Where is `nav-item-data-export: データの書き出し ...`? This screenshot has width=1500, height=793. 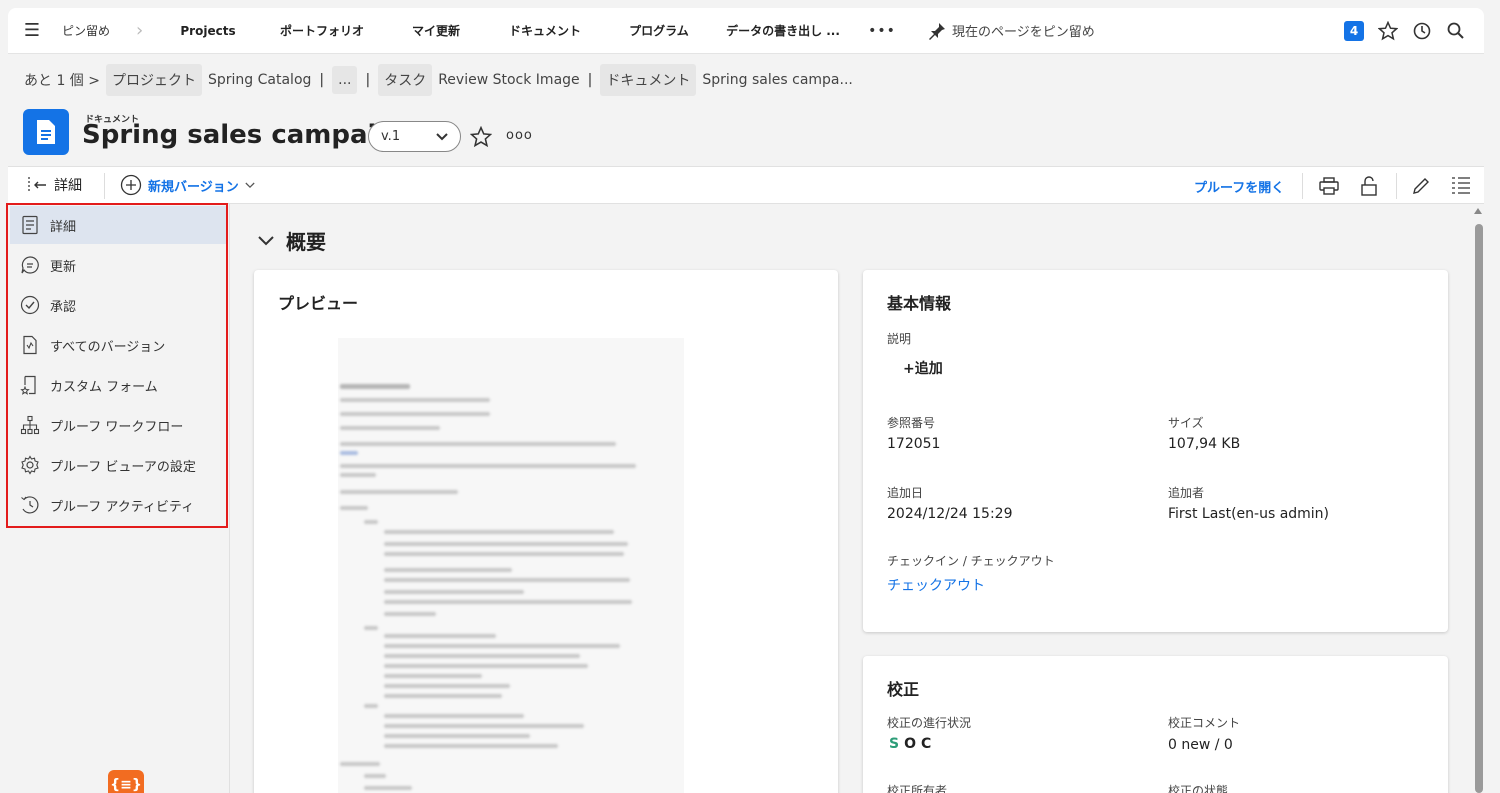
nav-item-data-export: データの書き出し ... is located at coordinates (783, 30).